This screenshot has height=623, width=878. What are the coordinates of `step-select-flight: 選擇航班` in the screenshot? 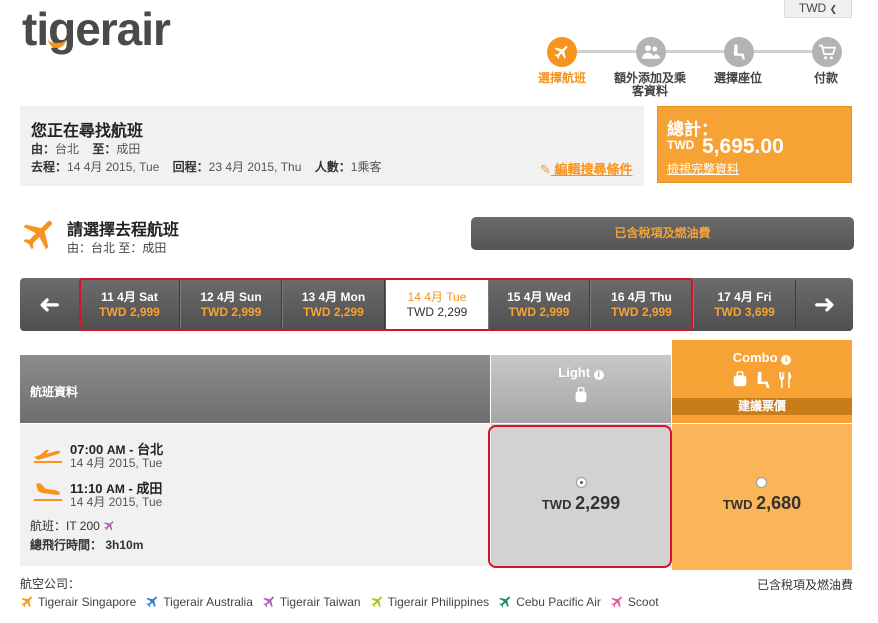 It's located at (562, 78).